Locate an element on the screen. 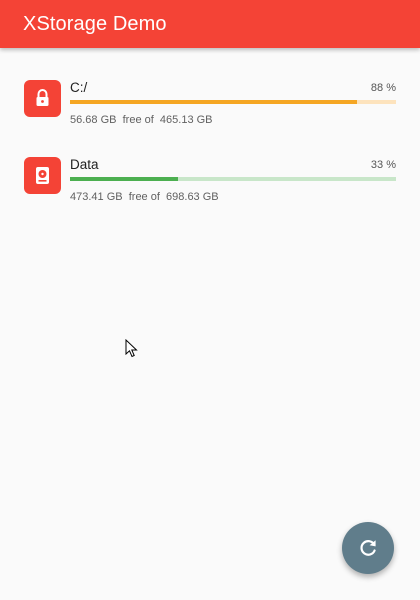 Image resolution: width=420 pixels, height=600 pixels. mouse-cursor-icon is located at coordinates (131, 348).